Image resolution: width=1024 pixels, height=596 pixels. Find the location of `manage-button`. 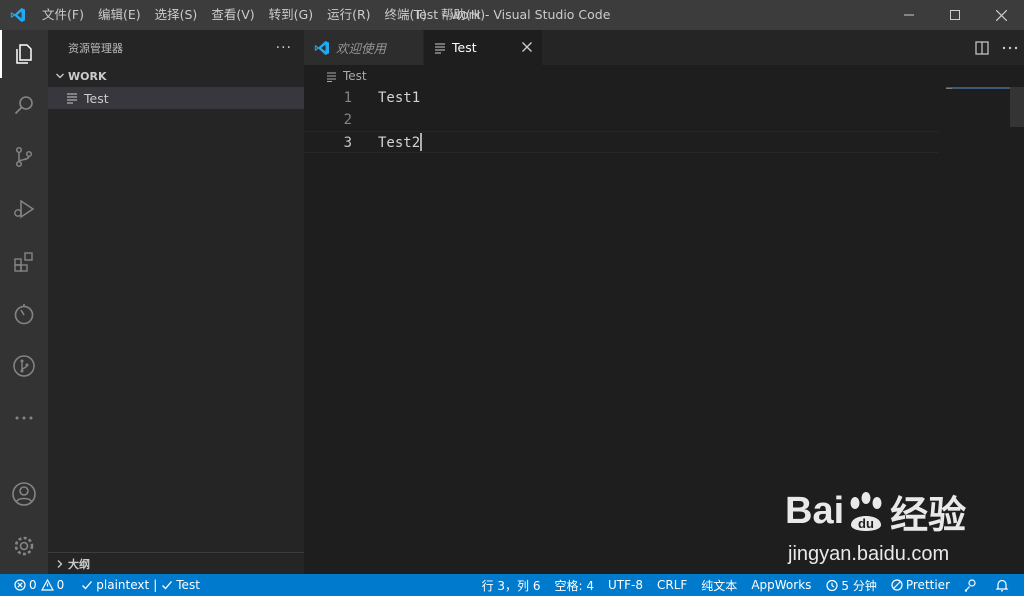

manage-button is located at coordinates (24, 546).